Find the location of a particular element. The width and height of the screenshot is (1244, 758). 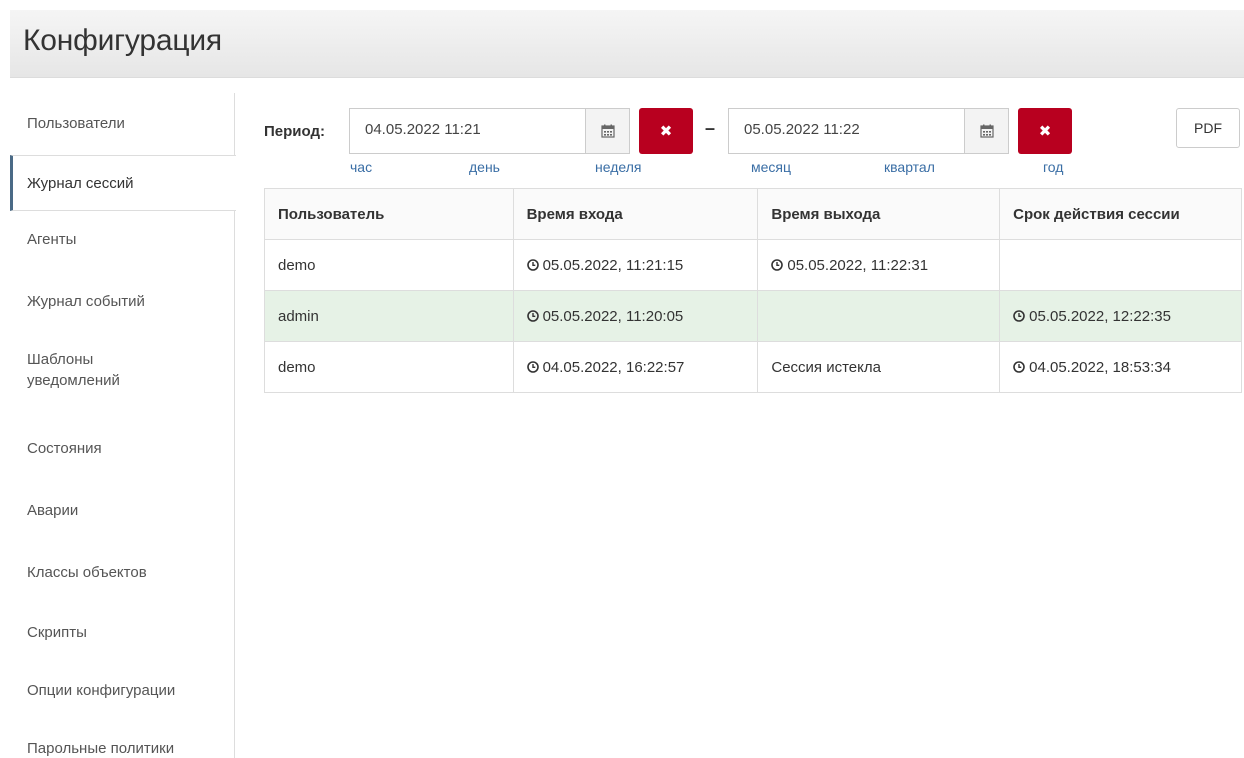

quick-link-month: месяц is located at coordinates (771, 167).